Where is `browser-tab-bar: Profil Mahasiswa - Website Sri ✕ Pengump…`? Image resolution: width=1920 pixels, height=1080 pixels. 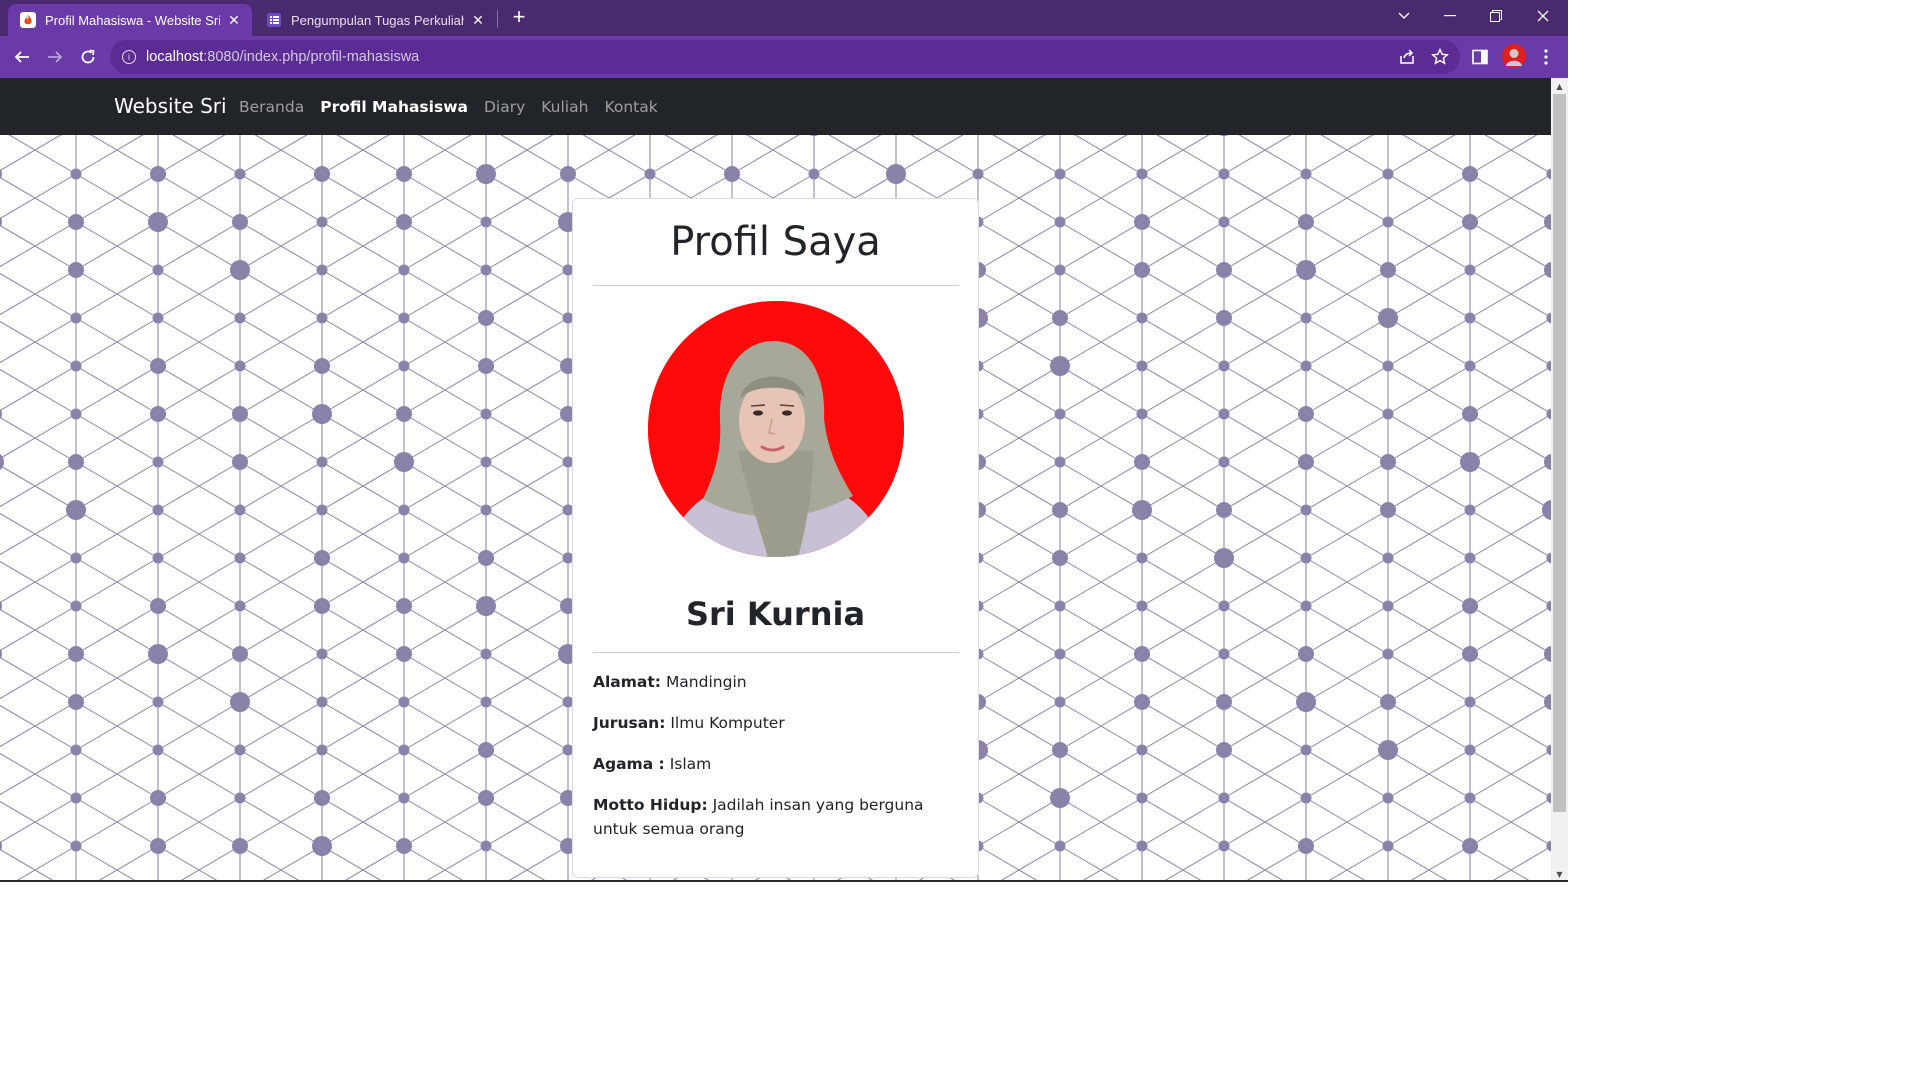
browser-tab-bar: Profil Mahasiswa - Website Sri ✕ Pengump… is located at coordinates (784, 18).